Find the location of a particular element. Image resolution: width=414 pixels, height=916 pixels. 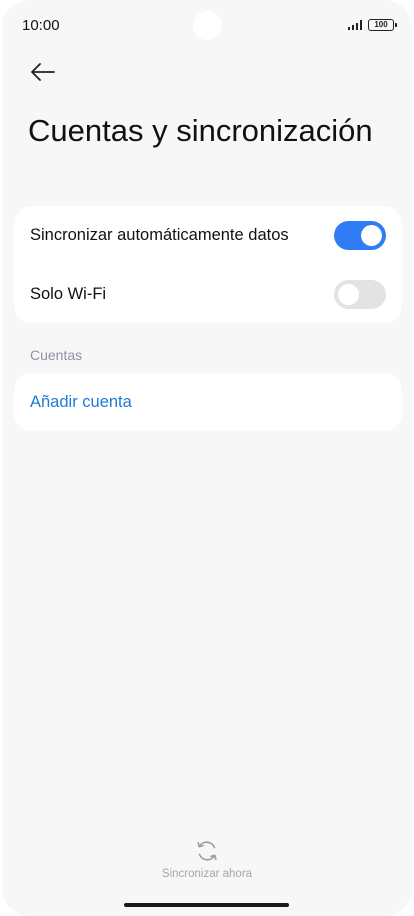

wifi-only-label: Solo Wi-Fi is located at coordinates (68, 293).